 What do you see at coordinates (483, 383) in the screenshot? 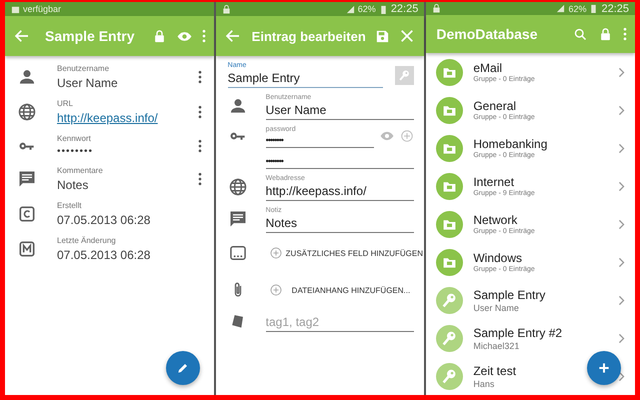
I see `item-subtitle: Hans` at bounding box center [483, 383].